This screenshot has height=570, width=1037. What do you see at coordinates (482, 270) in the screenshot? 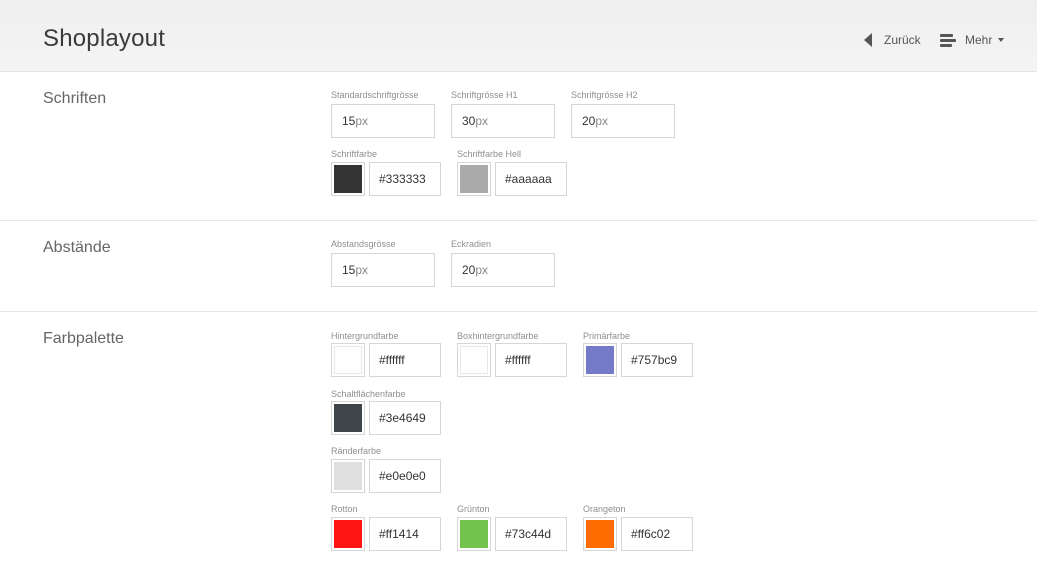
I see `corner-radius-unit: px` at bounding box center [482, 270].